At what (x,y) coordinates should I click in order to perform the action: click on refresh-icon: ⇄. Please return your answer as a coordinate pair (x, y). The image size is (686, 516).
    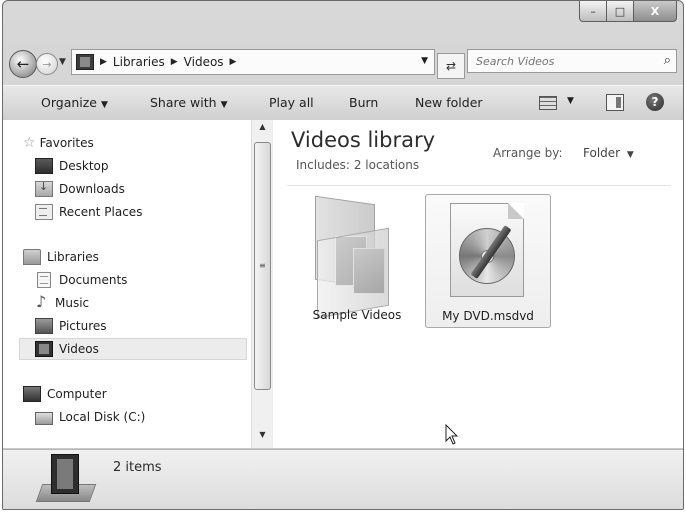
    Looking at the image, I should click on (451, 66).